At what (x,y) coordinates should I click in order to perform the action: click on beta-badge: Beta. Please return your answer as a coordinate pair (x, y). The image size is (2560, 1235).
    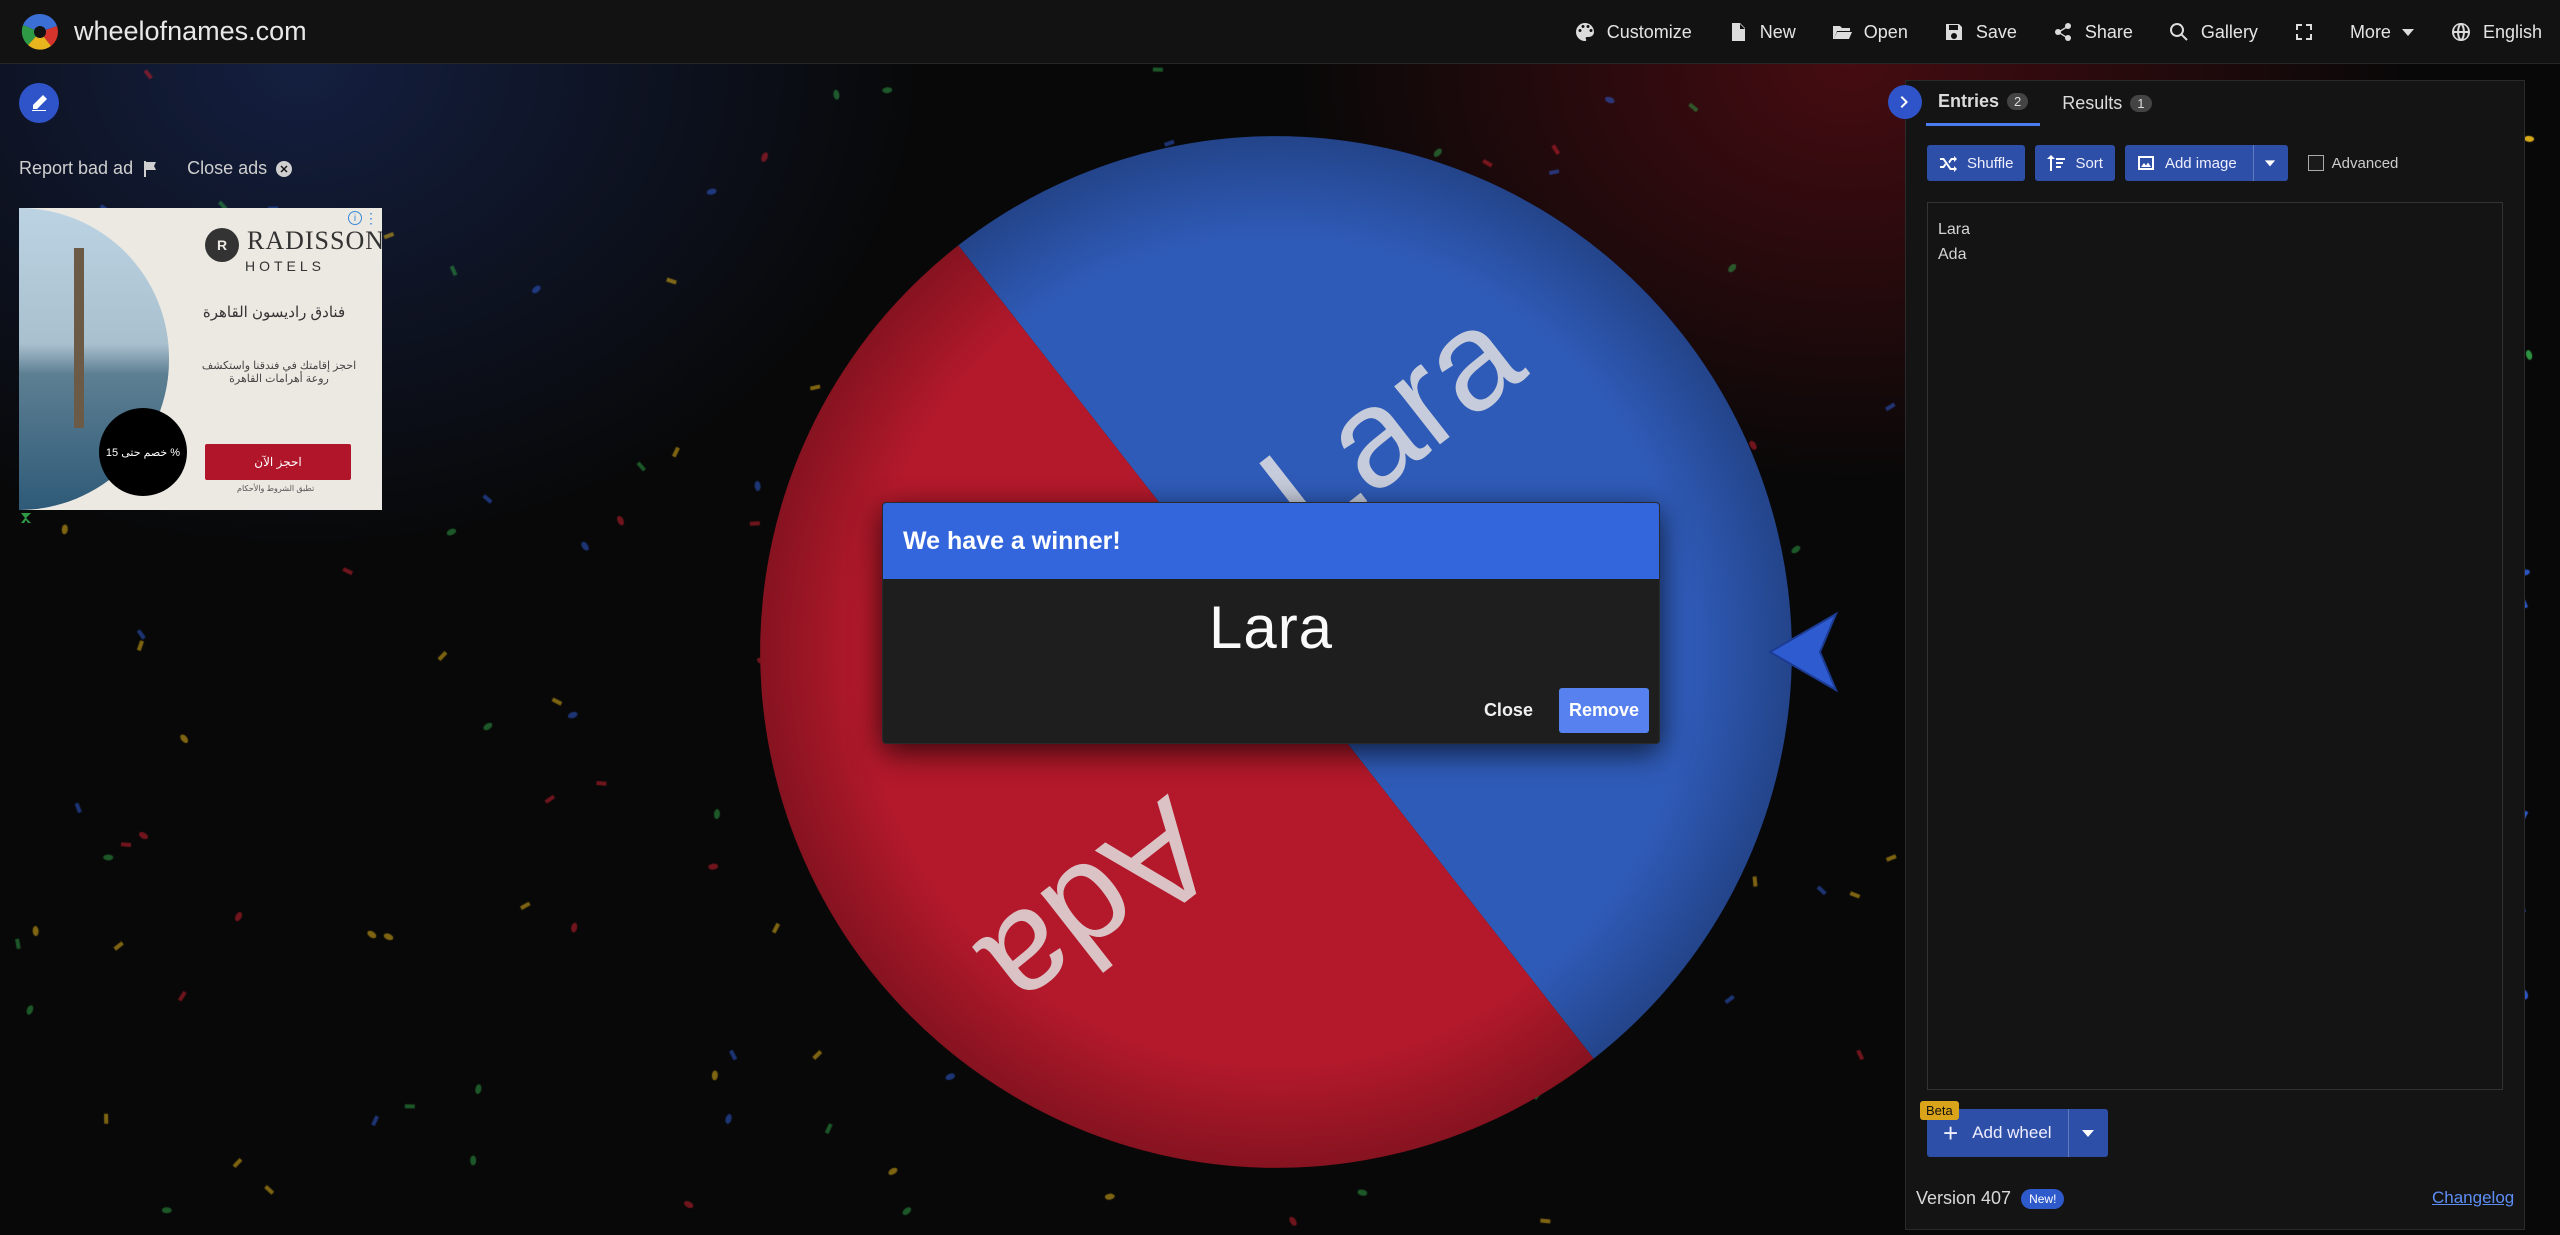
    Looking at the image, I should click on (1939, 1110).